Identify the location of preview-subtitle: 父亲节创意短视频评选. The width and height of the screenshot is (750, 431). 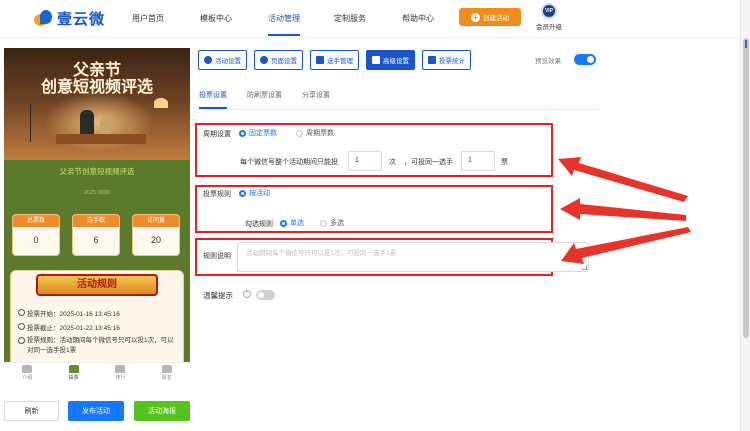
(97, 171).